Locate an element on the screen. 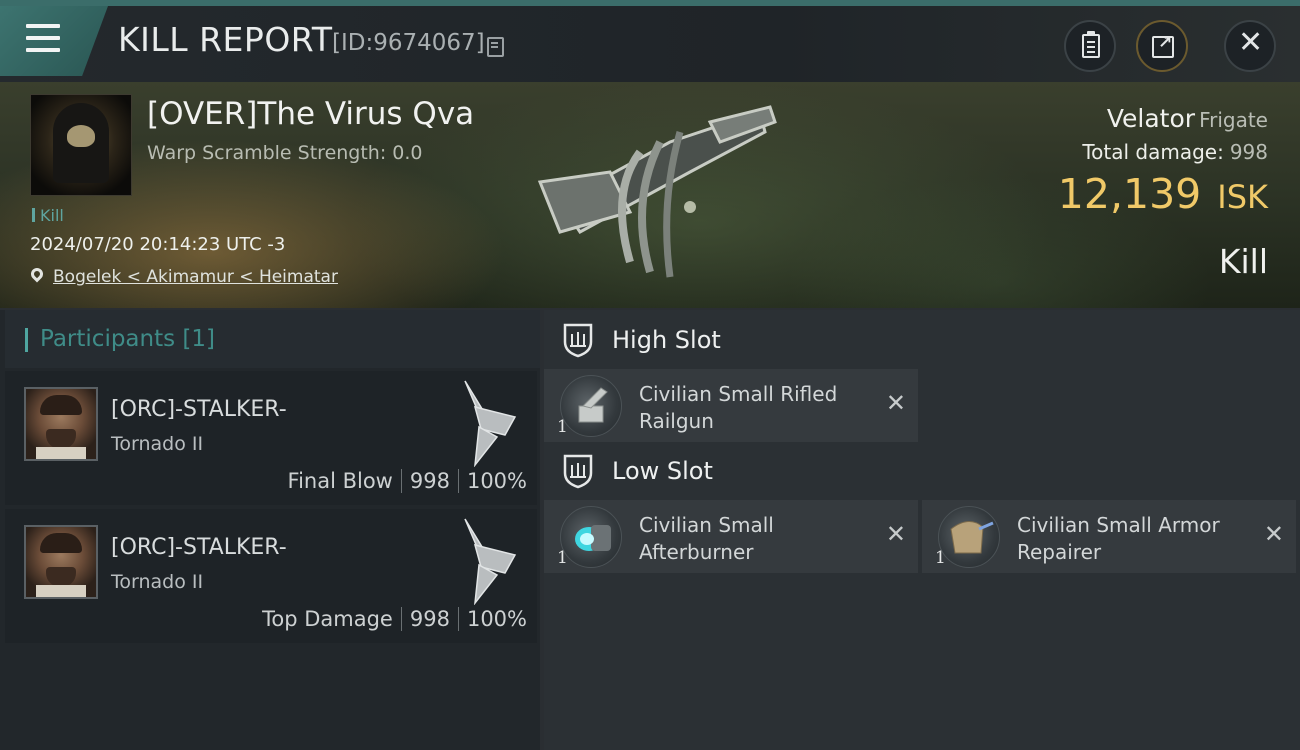 This screenshot has width=1300, height=750. warp-scramble-strength: Warp Scramble Strength: 0.0 is located at coordinates (285, 153).